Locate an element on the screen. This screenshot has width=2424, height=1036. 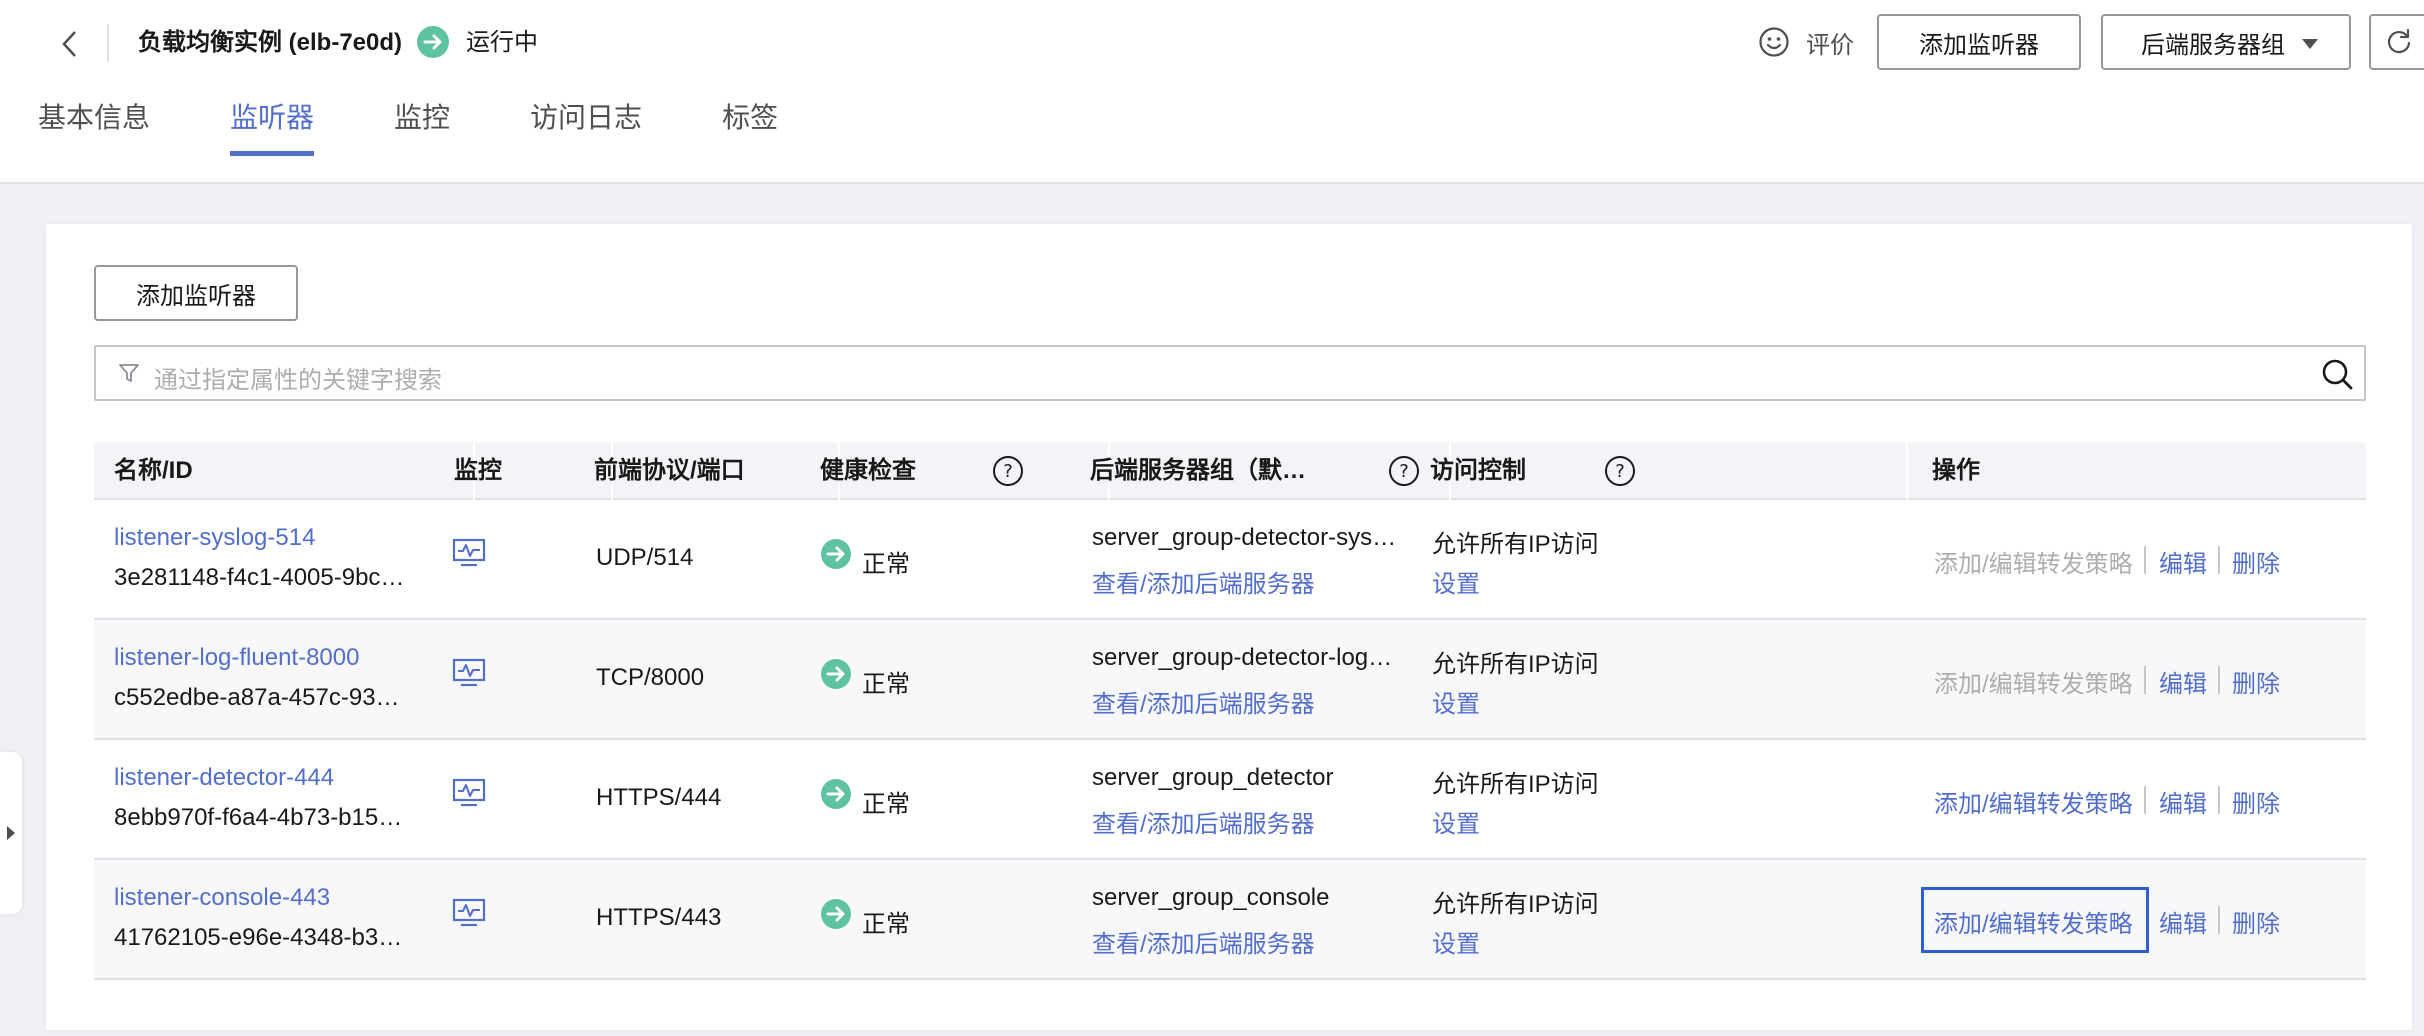
refresh-button is located at coordinates (2396, 42).